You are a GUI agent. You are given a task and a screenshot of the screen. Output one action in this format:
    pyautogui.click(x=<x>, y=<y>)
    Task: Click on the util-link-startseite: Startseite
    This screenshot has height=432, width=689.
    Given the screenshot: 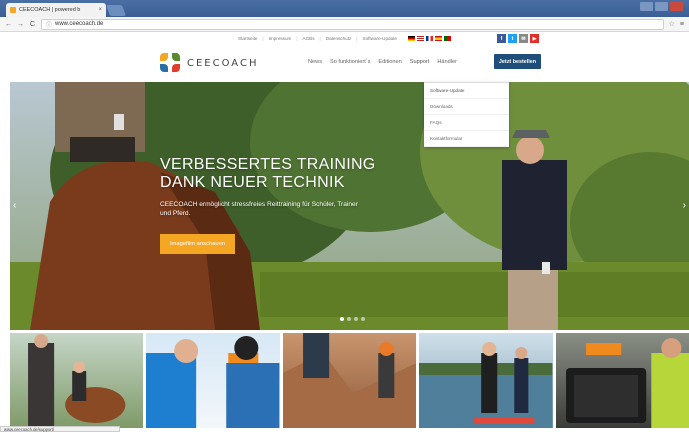 What is the action you would take?
    pyautogui.click(x=247, y=38)
    